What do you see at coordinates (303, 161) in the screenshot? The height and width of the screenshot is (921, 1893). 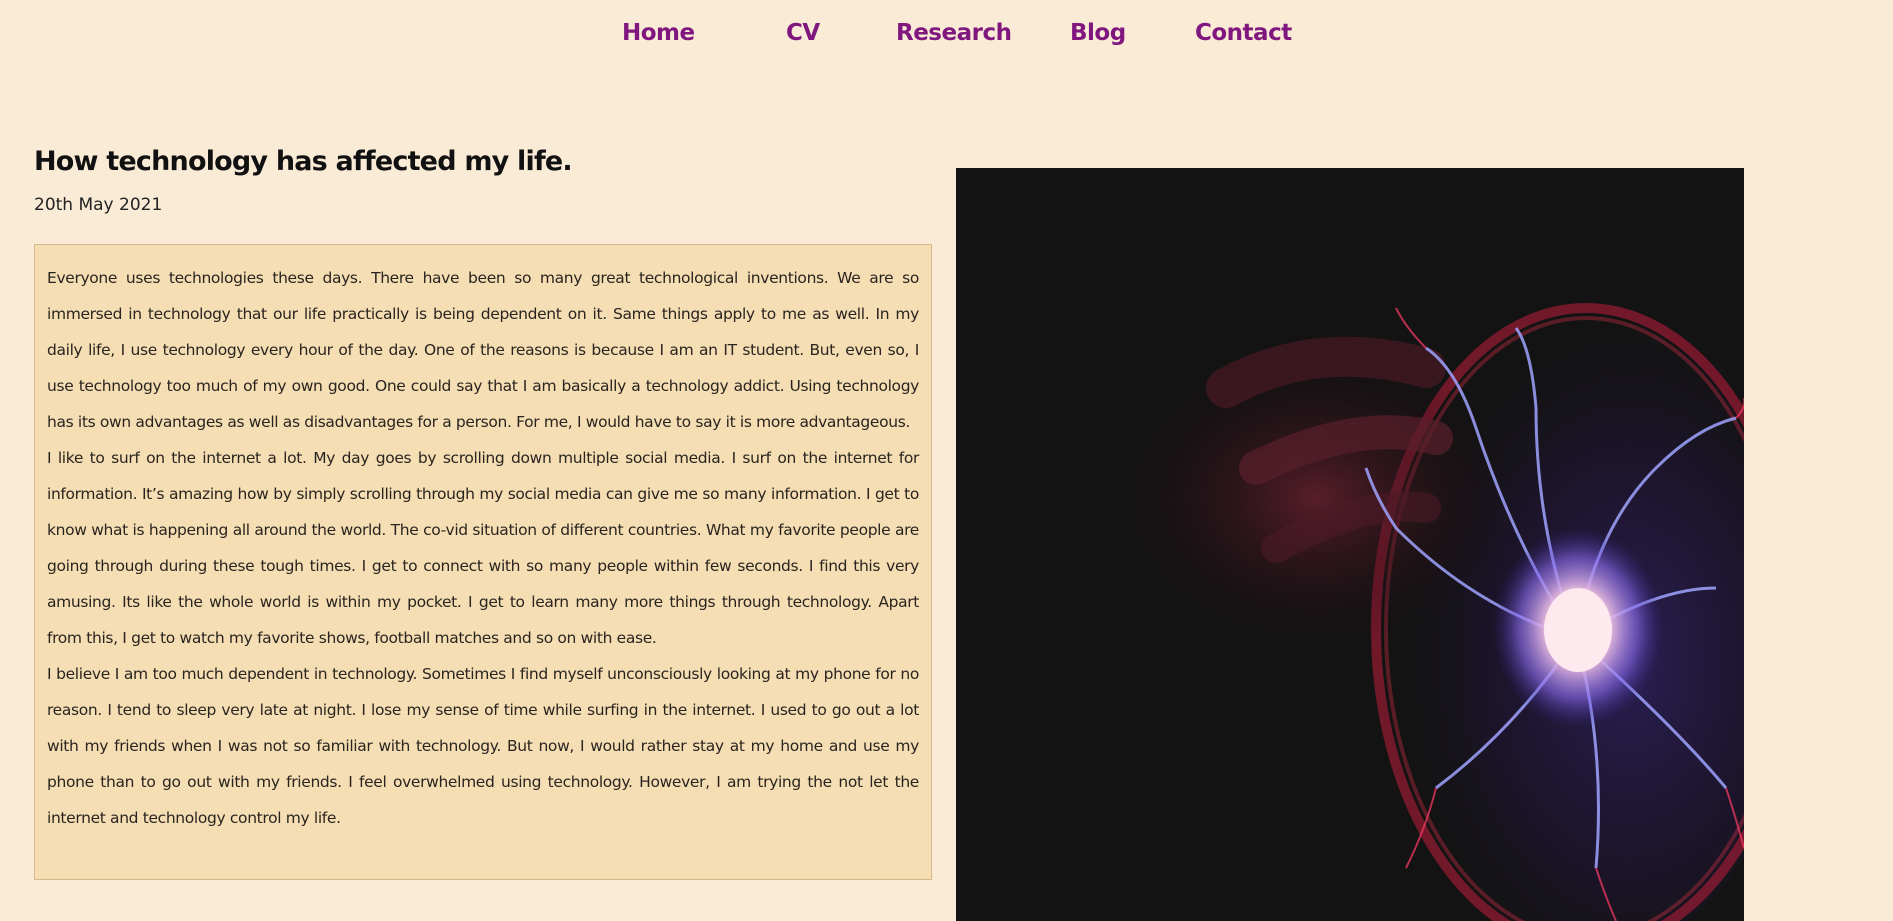 I see `post-title: How technology has affected my life.` at bounding box center [303, 161].